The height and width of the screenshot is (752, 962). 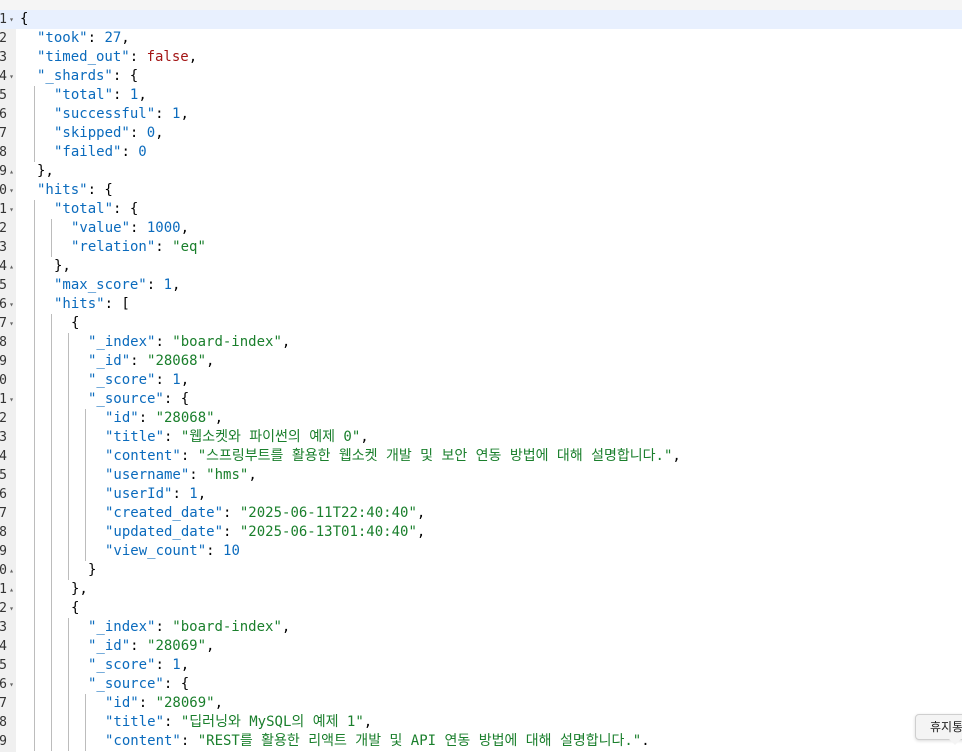 I want to click on json-string: "28068", so click(x=177, y=361).